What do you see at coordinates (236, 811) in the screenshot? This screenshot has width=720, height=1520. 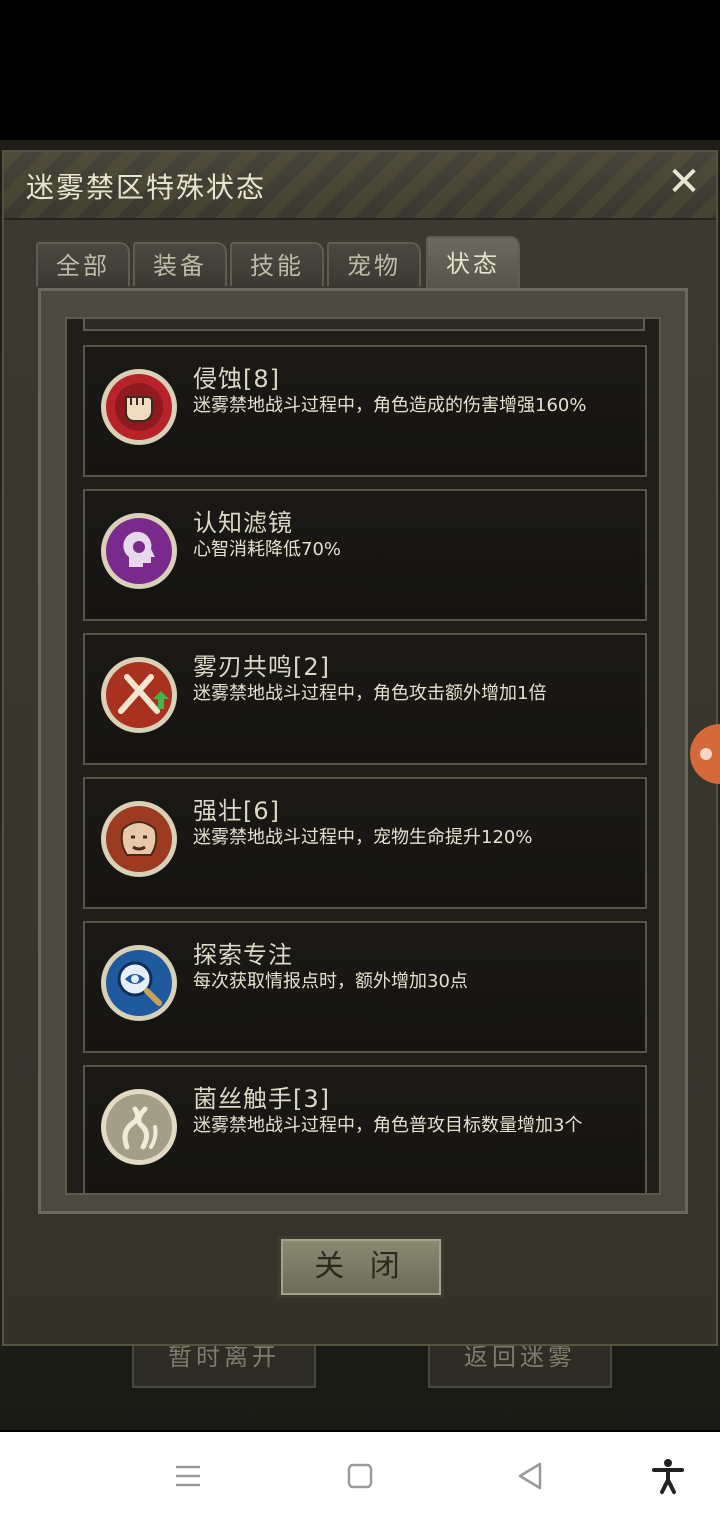 I see `status-name: 强壮[6]` at bounding box center [236, 811].